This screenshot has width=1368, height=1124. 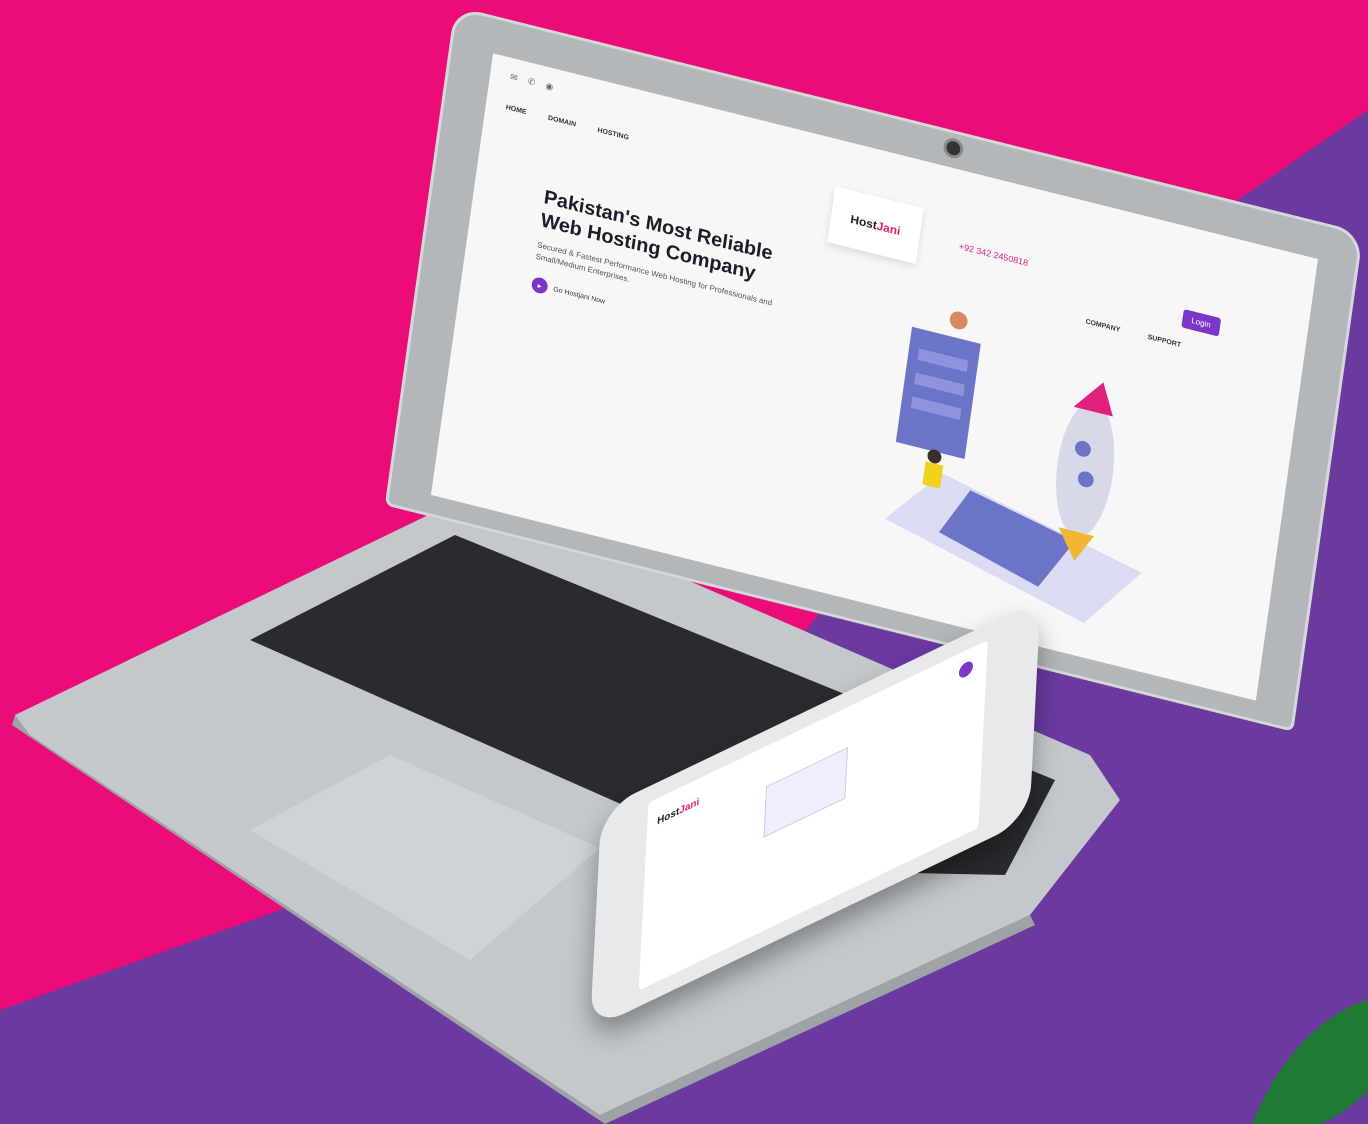 I want to click on play-icon: ▸, so click(x=539, y=285).